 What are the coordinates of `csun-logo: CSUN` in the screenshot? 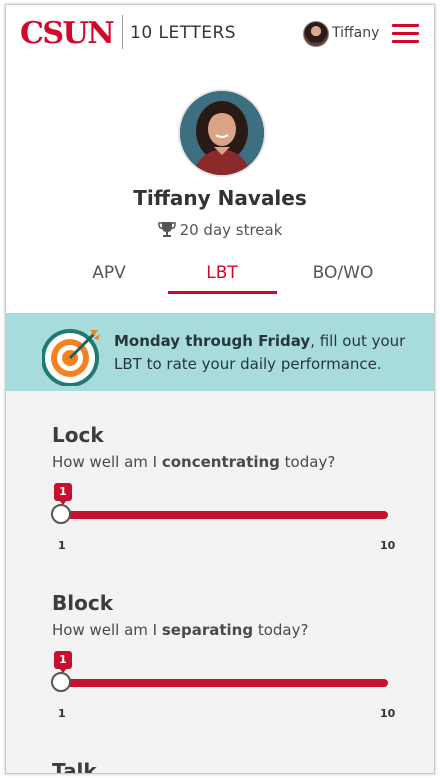 It's located at (67, 33).